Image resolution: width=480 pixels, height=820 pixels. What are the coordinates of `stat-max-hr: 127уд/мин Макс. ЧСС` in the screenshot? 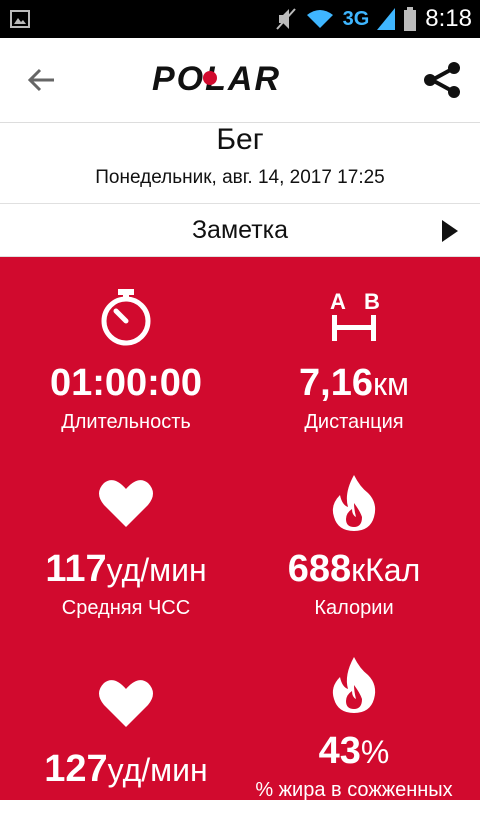 It's located at (126, 746).